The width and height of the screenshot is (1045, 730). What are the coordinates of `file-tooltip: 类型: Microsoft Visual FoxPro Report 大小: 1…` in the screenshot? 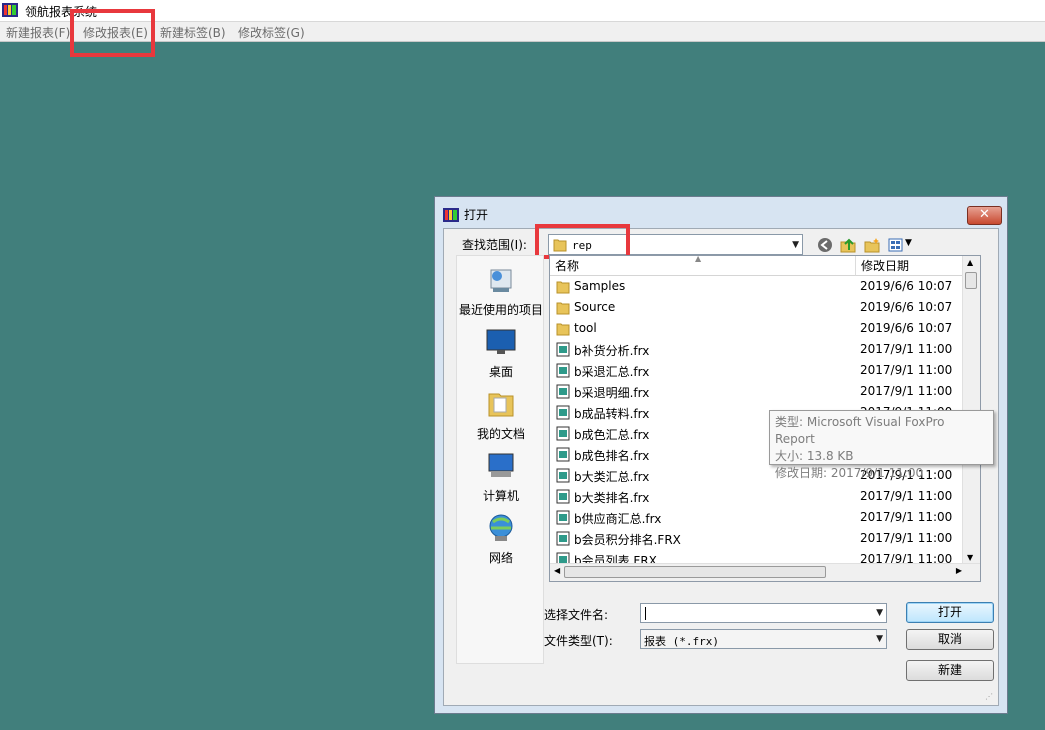 It's located at (881, 445).